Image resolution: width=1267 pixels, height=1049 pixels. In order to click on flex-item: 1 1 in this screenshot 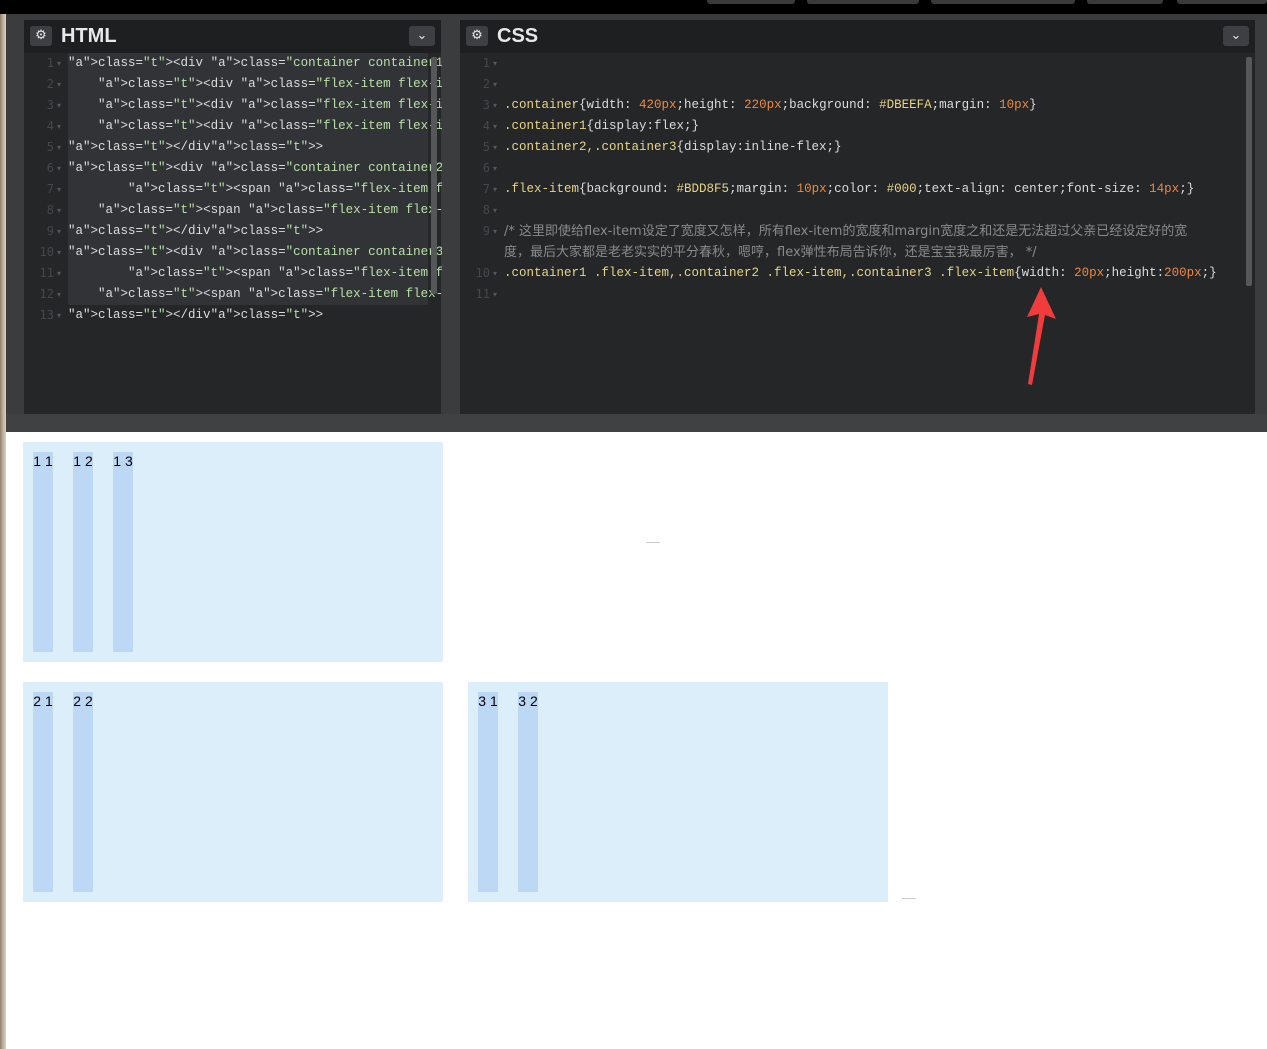, I will do `click(43, 552)`.